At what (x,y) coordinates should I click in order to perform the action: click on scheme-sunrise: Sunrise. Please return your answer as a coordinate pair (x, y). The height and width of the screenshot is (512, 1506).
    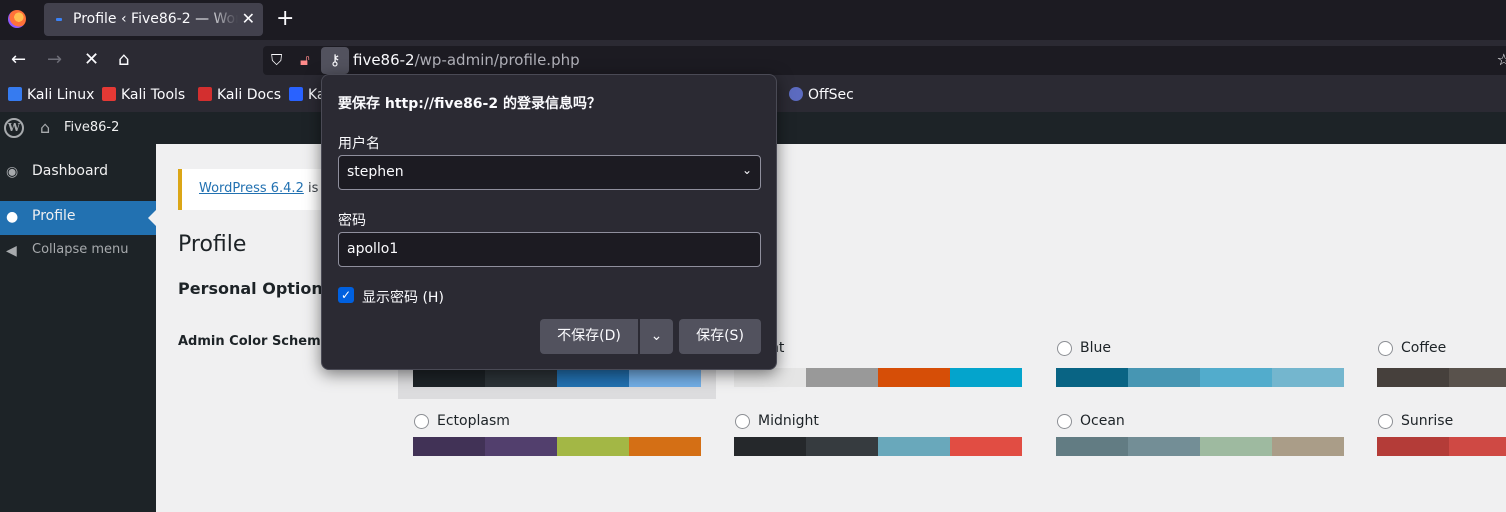
    Looking at the image, I should click on (1441, 439).